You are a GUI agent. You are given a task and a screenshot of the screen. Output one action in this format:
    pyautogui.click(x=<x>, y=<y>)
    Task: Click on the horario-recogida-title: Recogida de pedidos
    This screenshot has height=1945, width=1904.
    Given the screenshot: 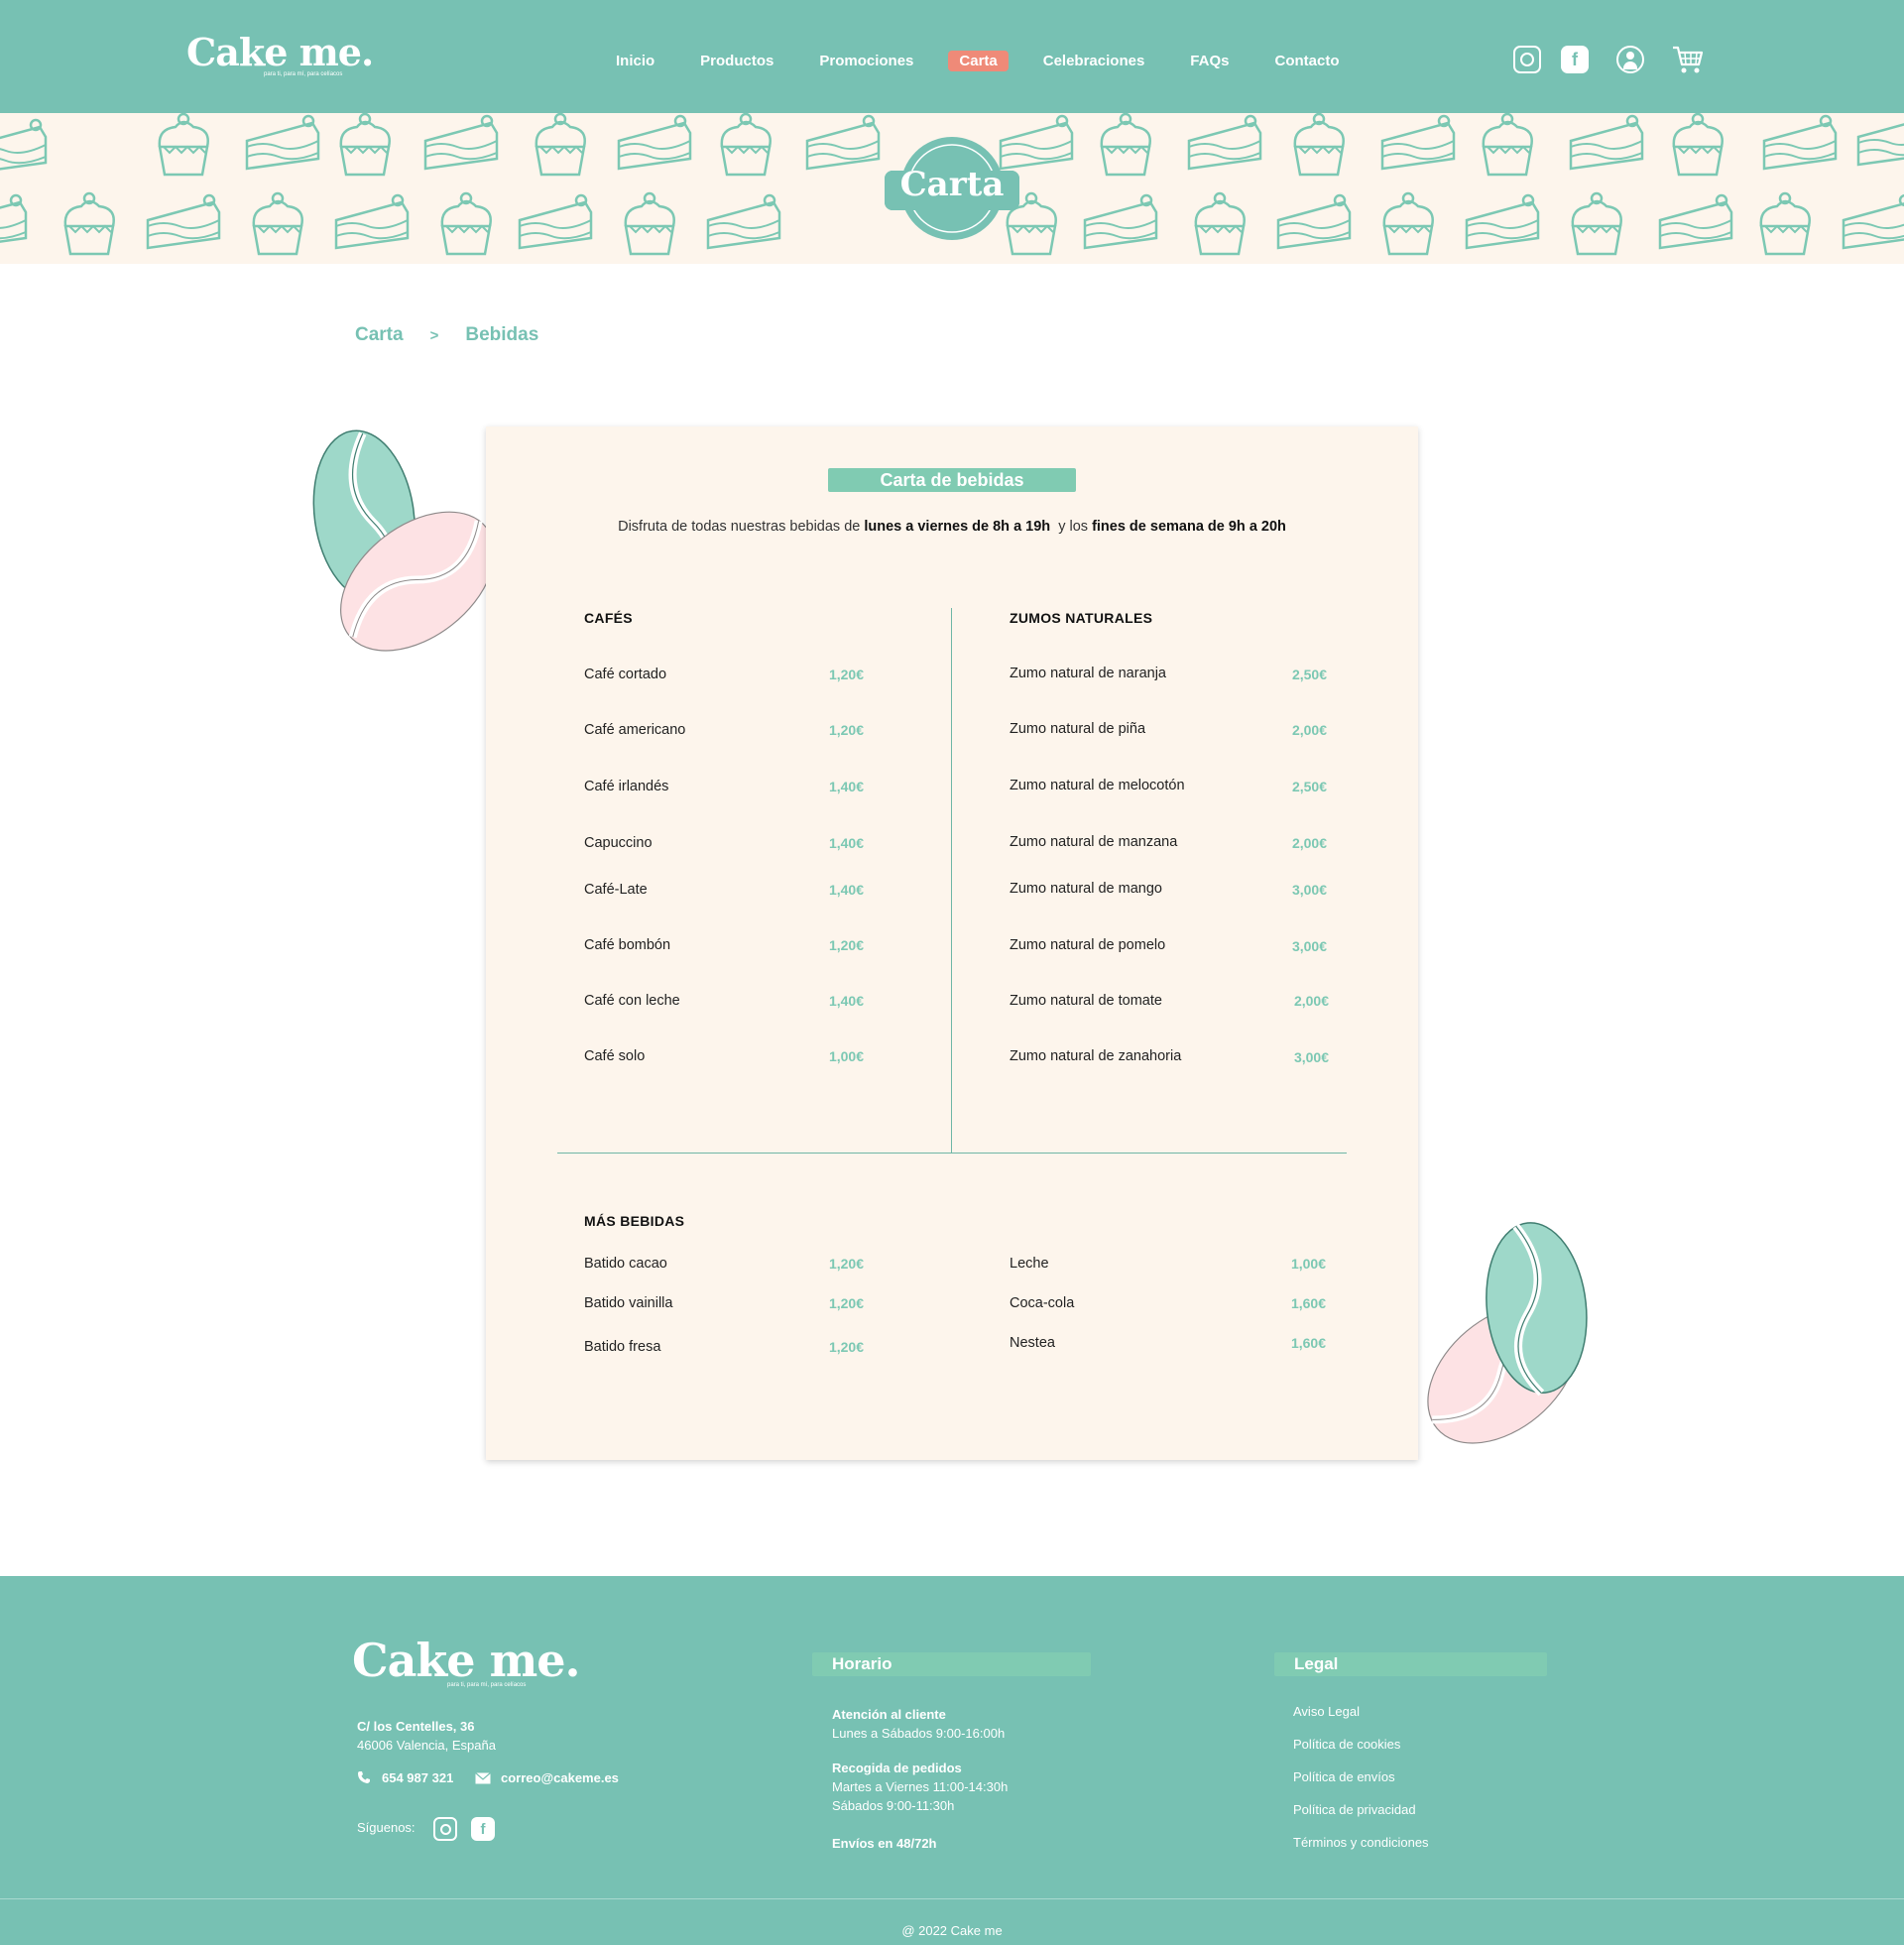 What is the action you would take?
    pyautogui.click(x=897, y=1768)
    